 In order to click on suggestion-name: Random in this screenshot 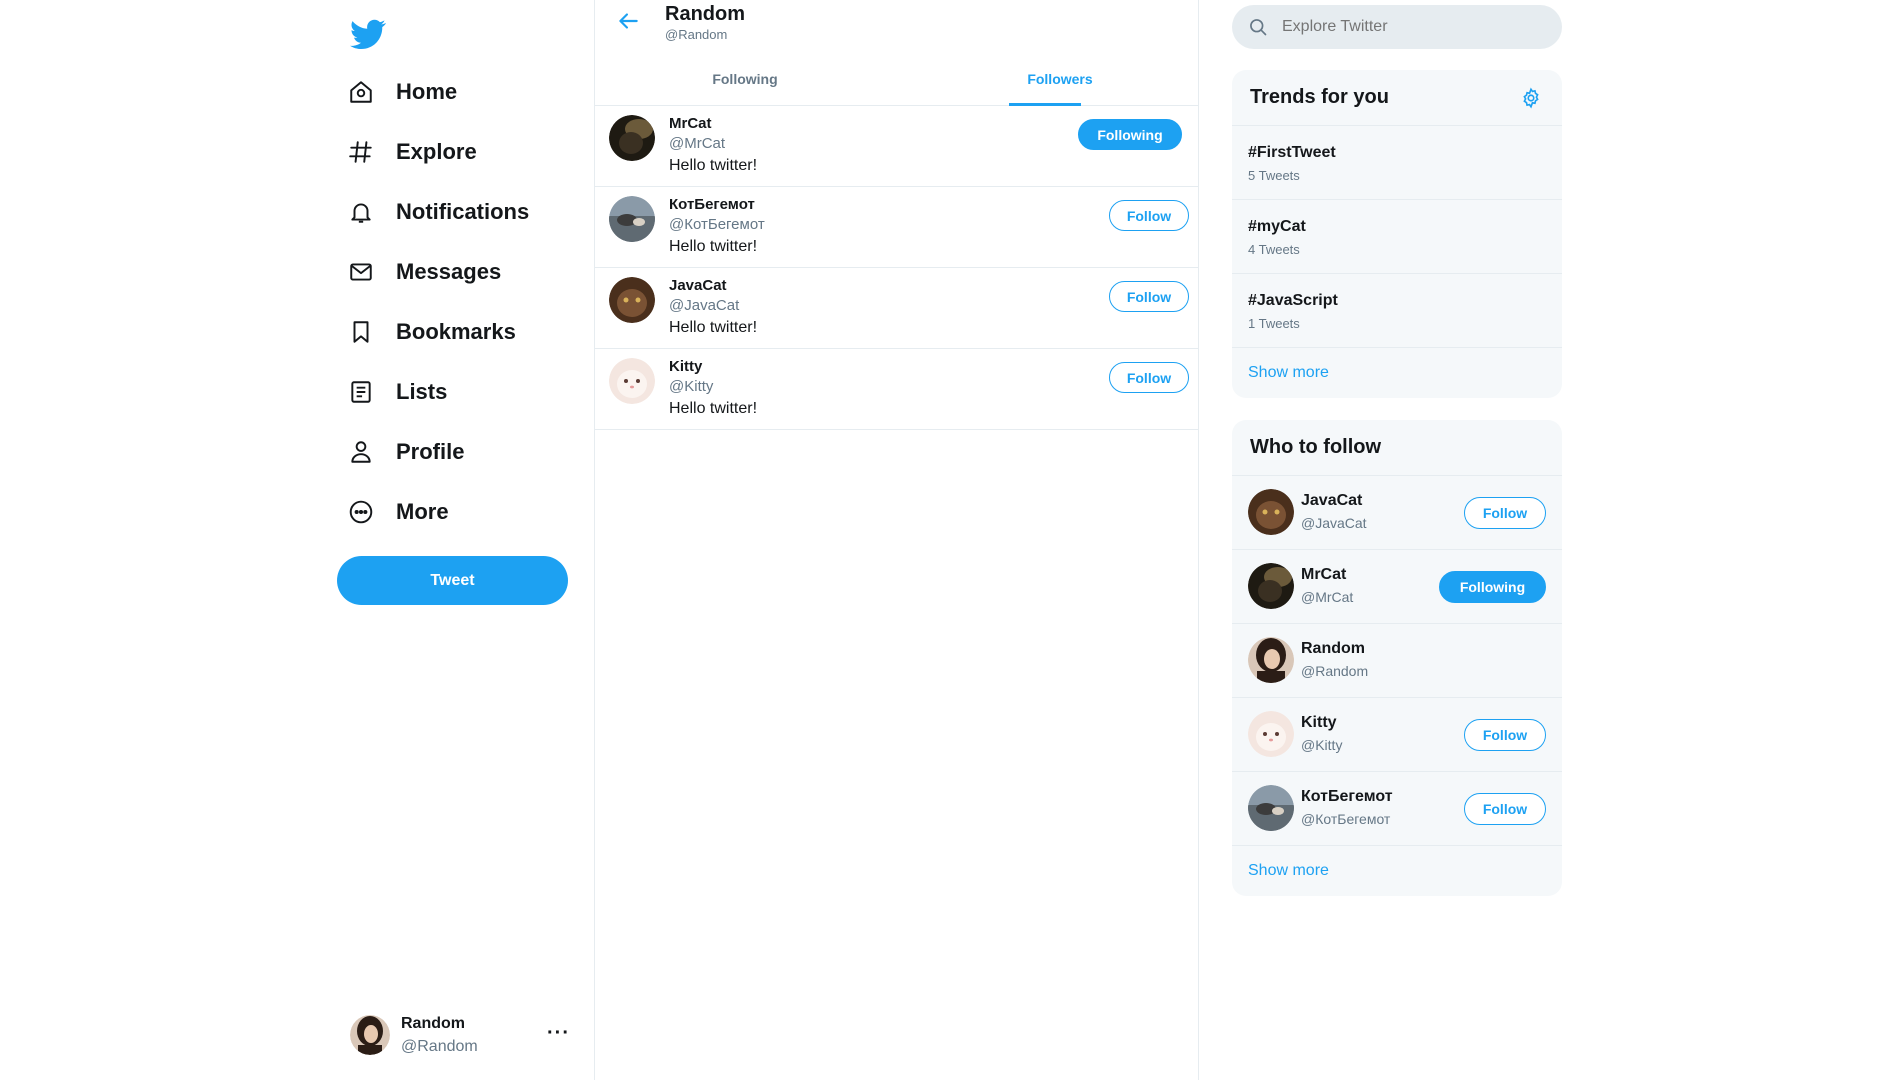, I will do `click(1333, 649)`.